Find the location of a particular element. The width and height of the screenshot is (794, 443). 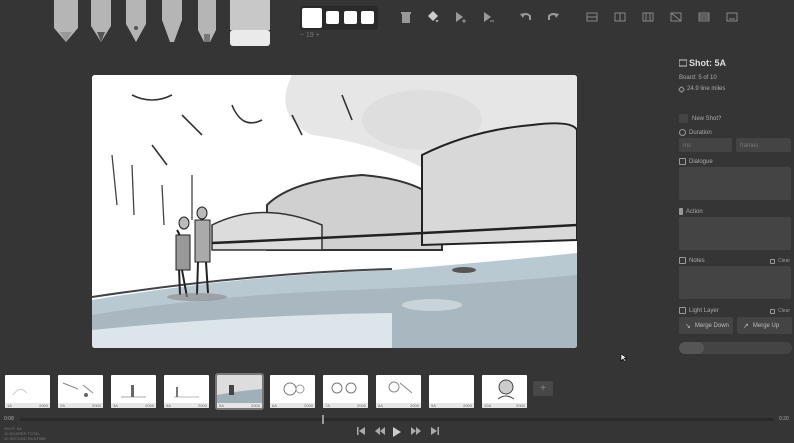

shot-icon is located at coordinates (683, 63).